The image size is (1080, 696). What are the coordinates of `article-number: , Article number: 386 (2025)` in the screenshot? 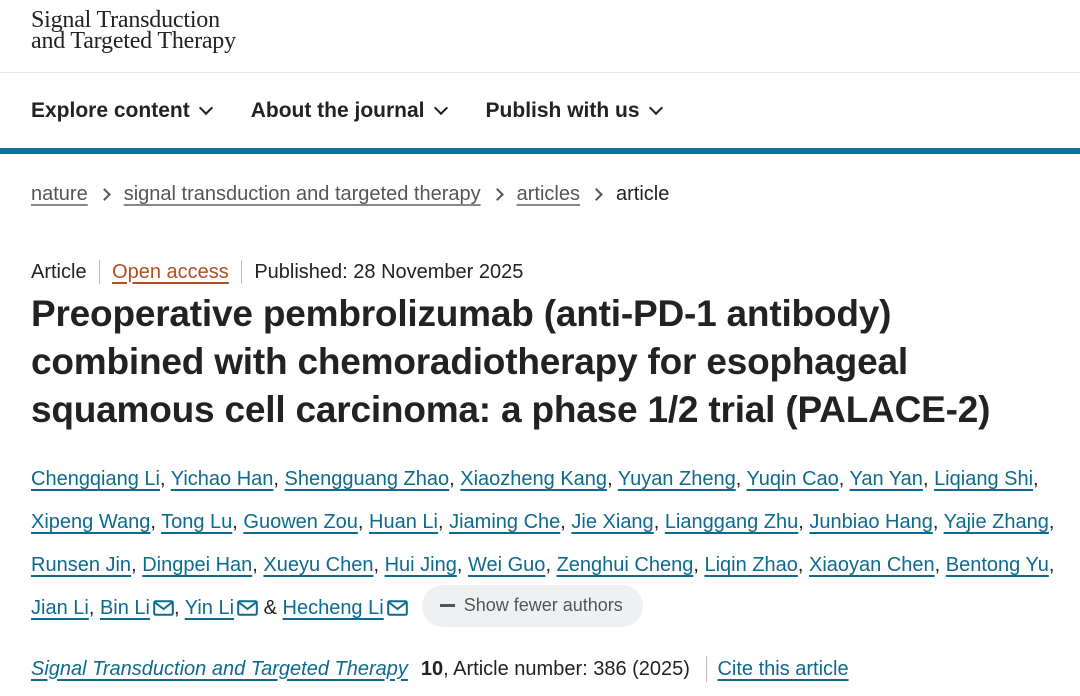 It's located at (566, 668).